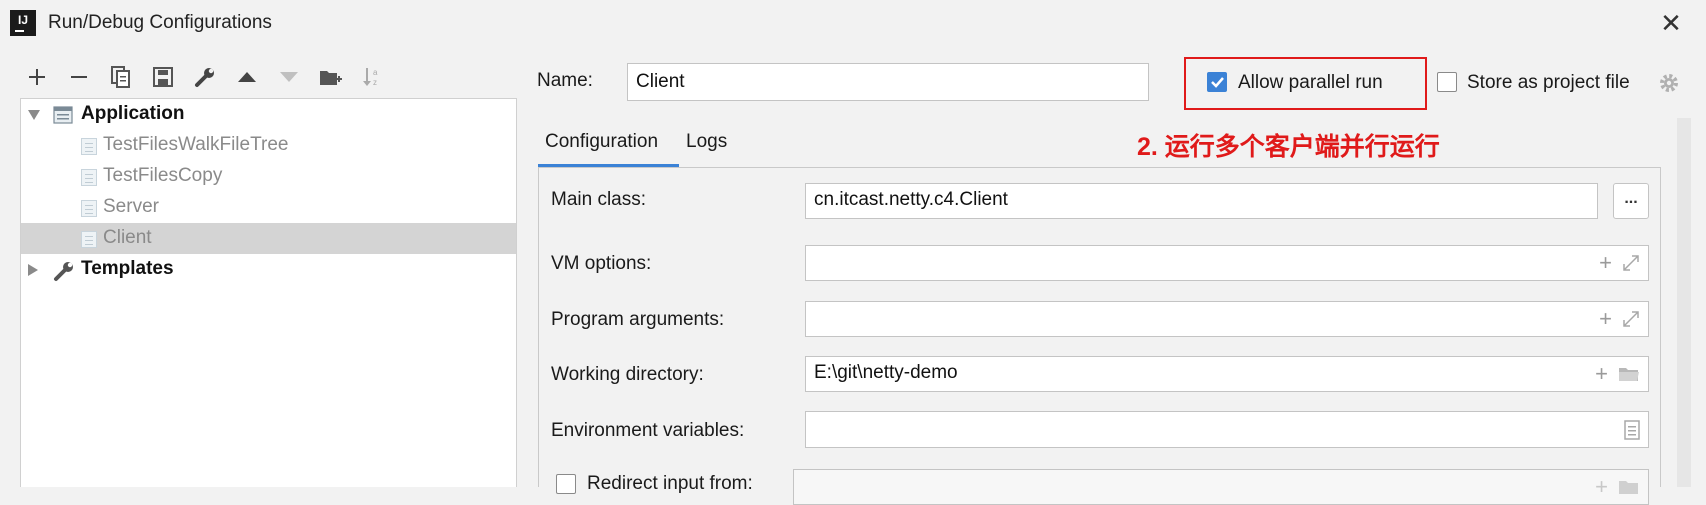 This screenshot has width=1706, height=505. What do you see at coordinates (888, 82) in the screenshot?
I see `name-field: Client` at bounding box center [888, 82].